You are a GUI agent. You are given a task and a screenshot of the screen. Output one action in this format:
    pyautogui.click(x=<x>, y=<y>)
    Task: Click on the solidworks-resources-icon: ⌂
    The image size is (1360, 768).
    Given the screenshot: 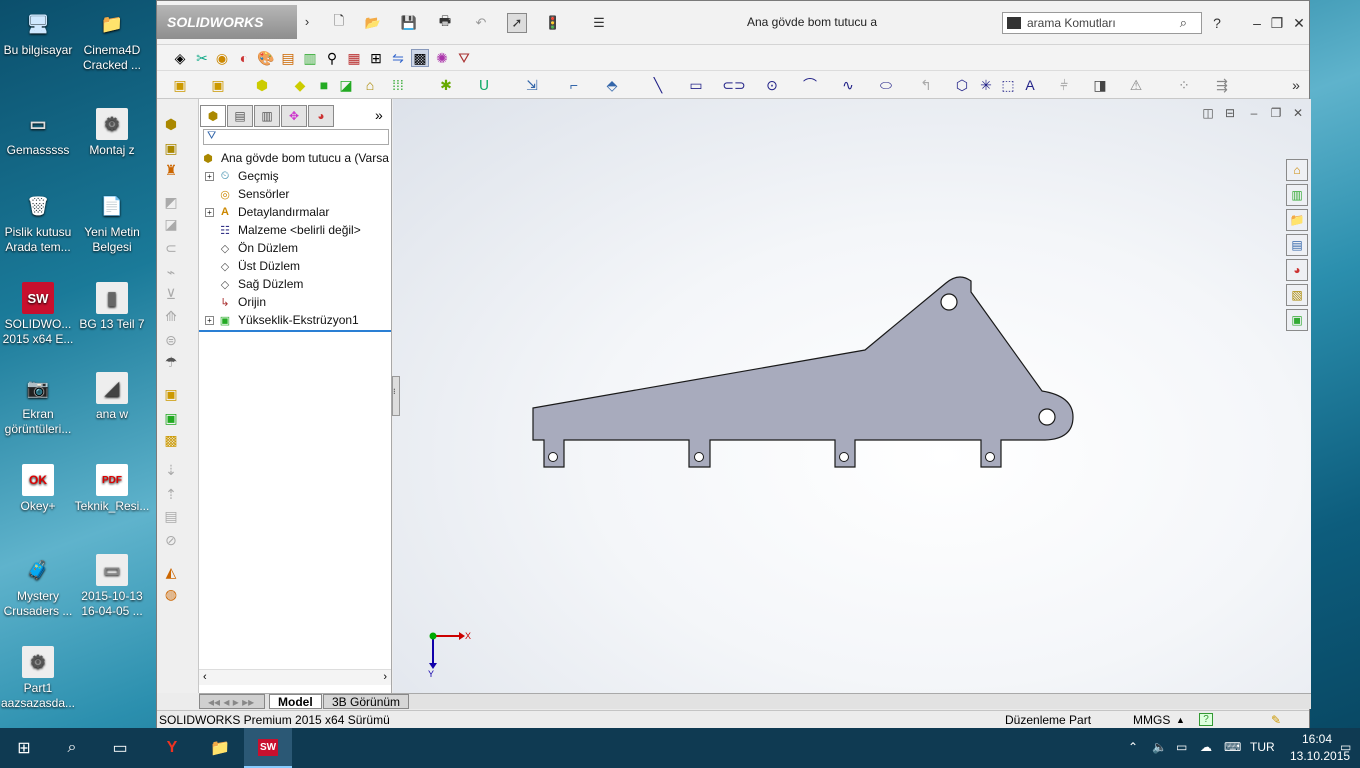 What is the action you would take?
    pyautogui.click(x=1297, y=170)
    